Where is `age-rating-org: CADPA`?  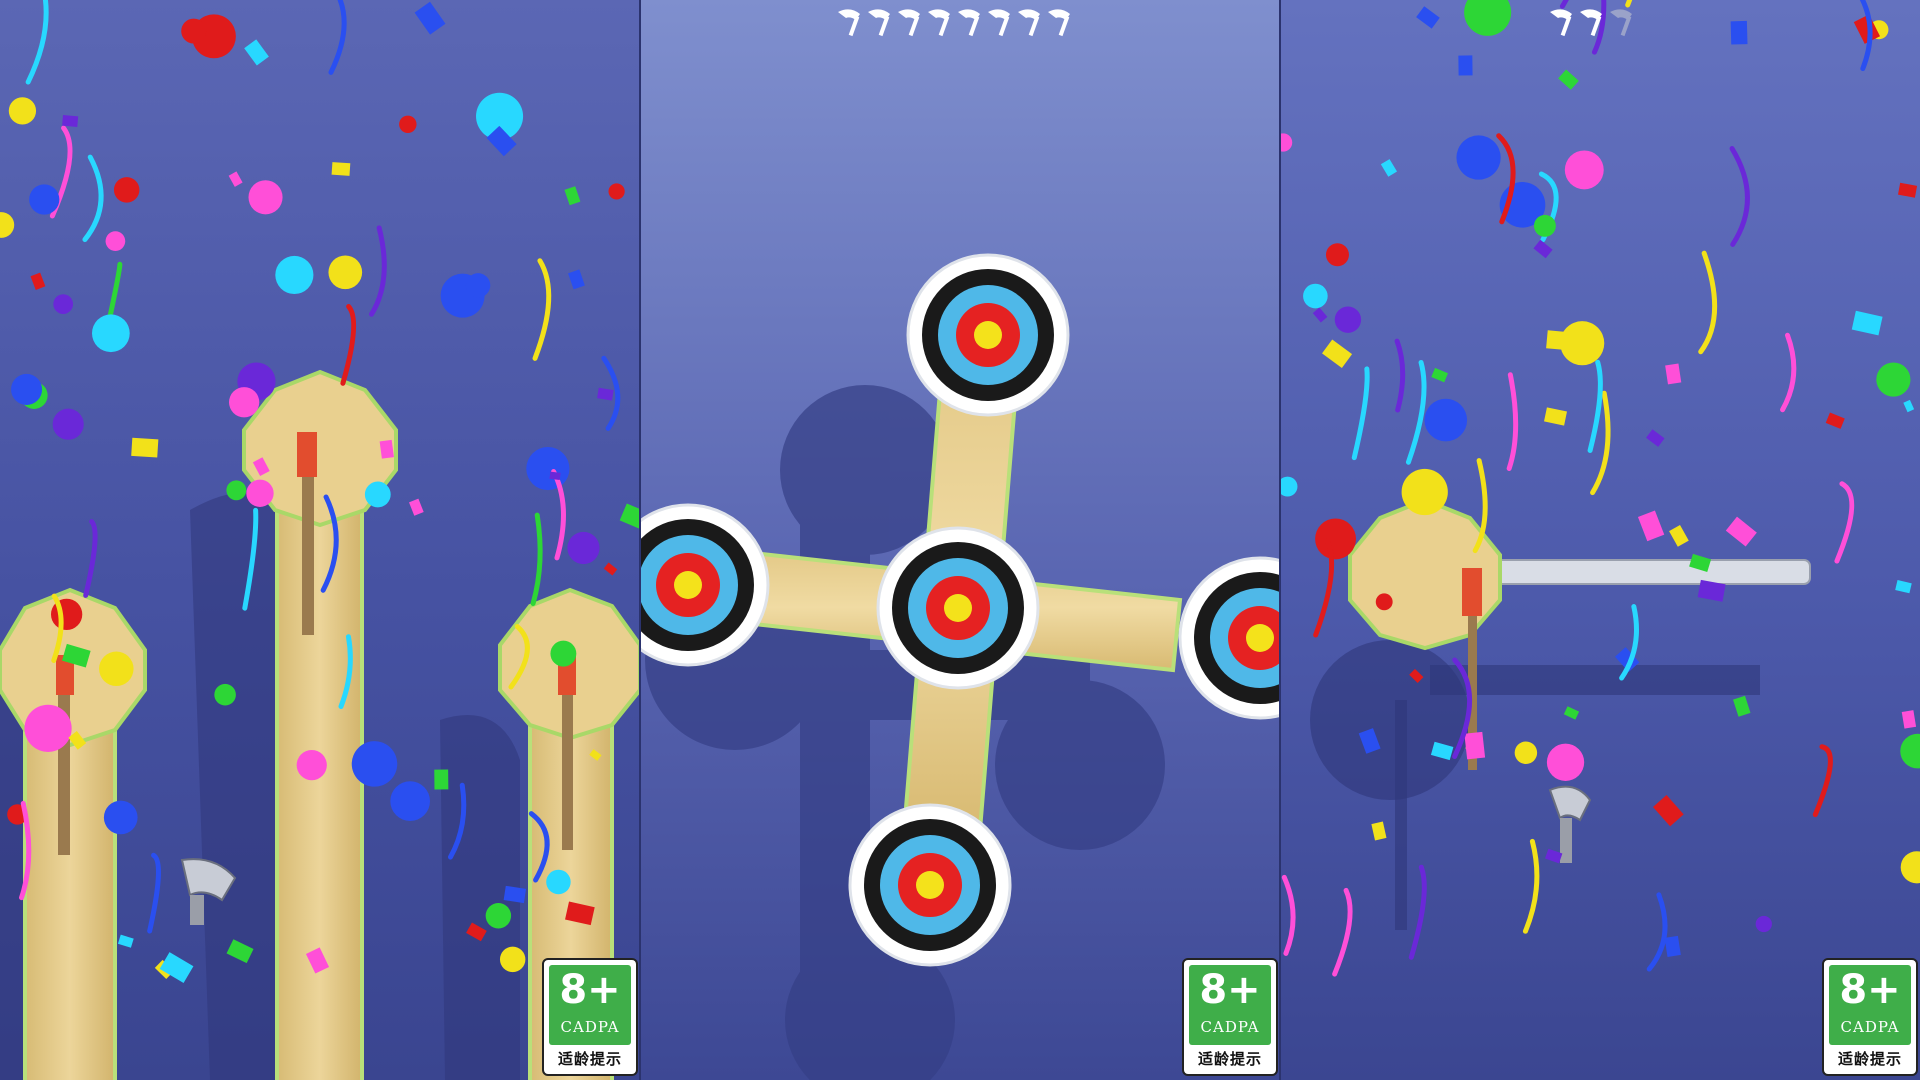 age-rating-org: CADPA is located at coordinates (590, 1027).